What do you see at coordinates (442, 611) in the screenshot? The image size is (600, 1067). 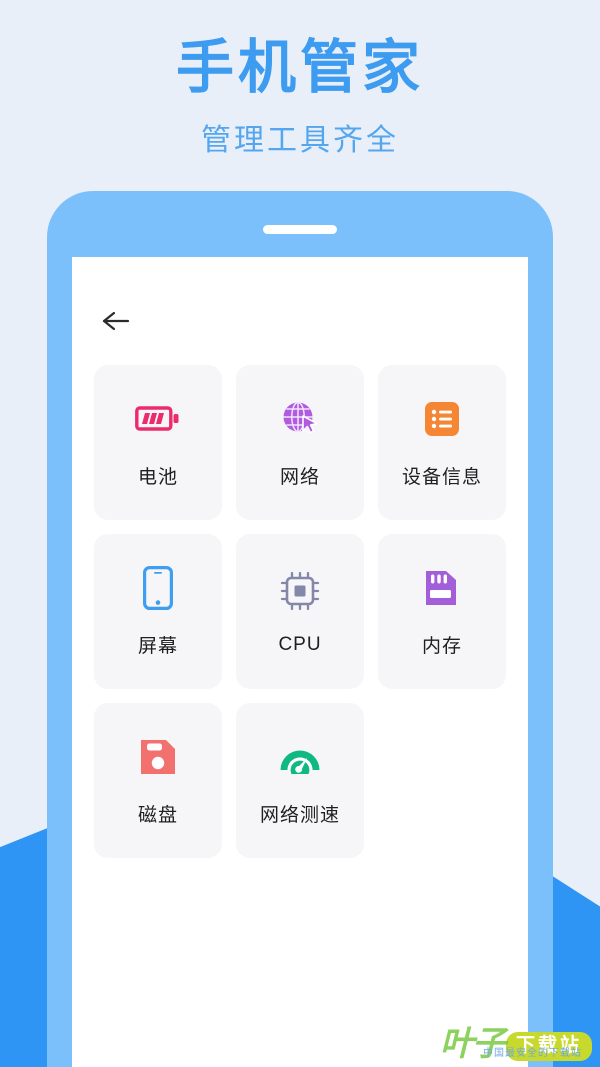 I see `tile-memory: 内存` at bounding box center [442, 611].